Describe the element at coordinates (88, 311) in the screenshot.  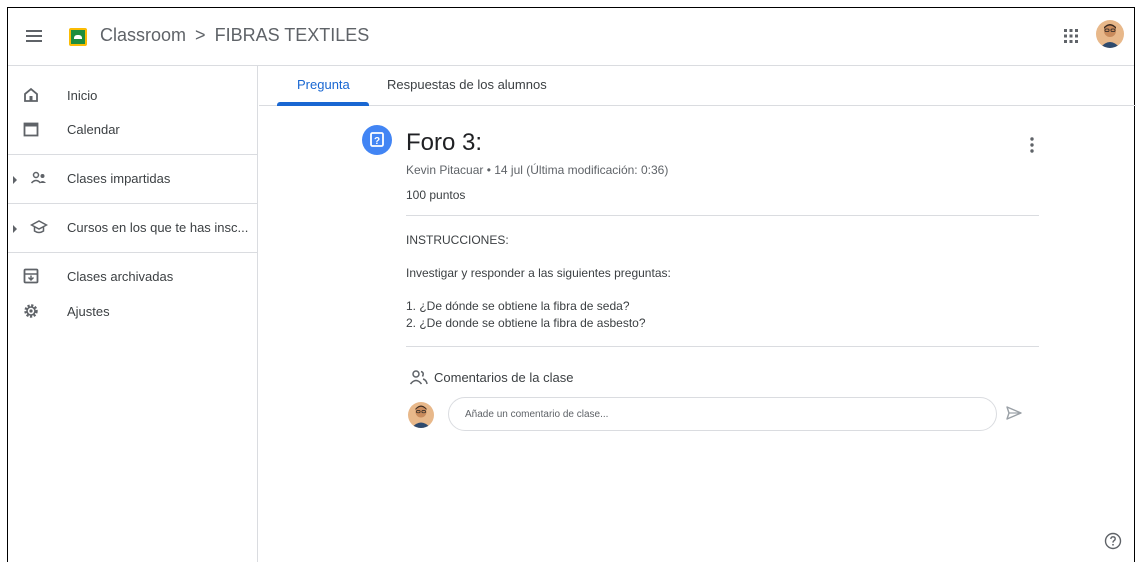
I see `sidebar-item-label: Ajustes` at that location.